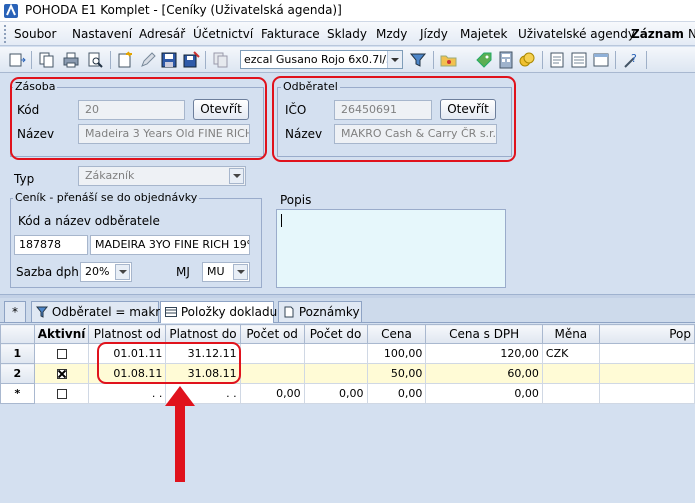 Image resolution: width=695 pixels, height=503 pixels. I want to click on copy-icon, so click(47, 60).